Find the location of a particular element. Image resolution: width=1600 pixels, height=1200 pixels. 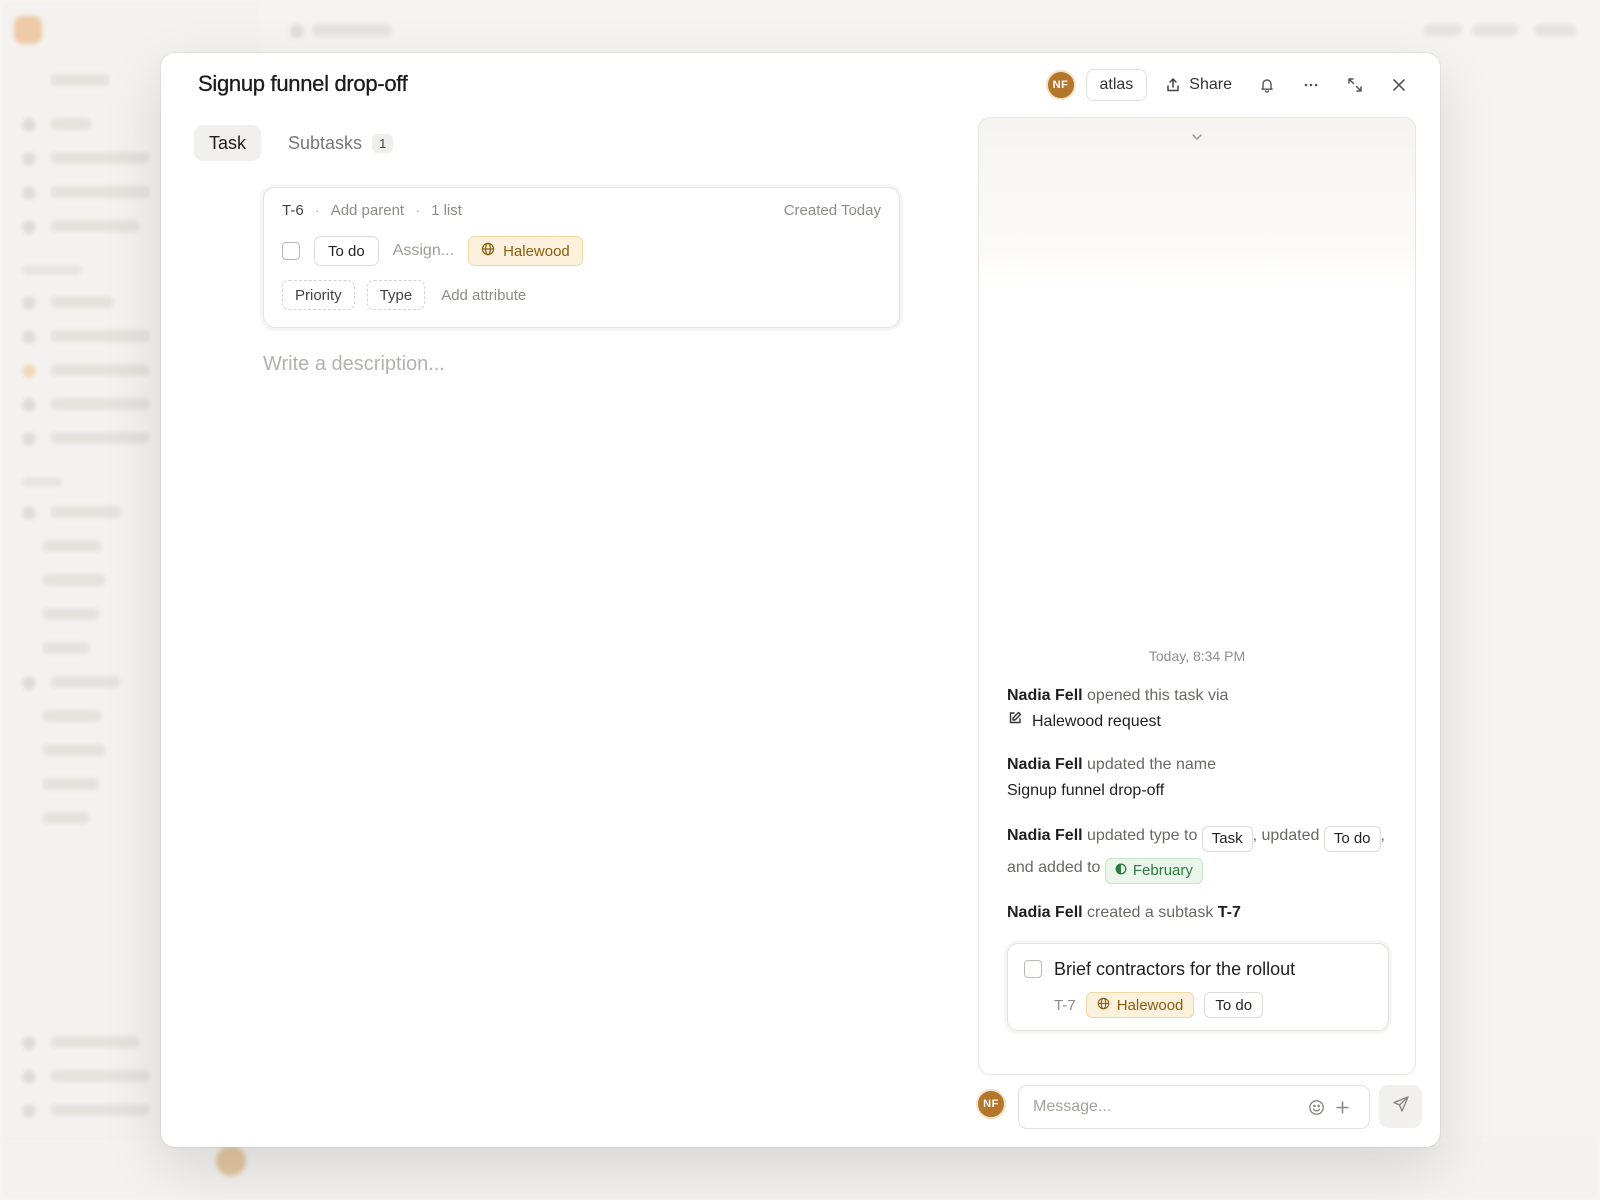

expand-icon is located at coordinates (1355, 85).